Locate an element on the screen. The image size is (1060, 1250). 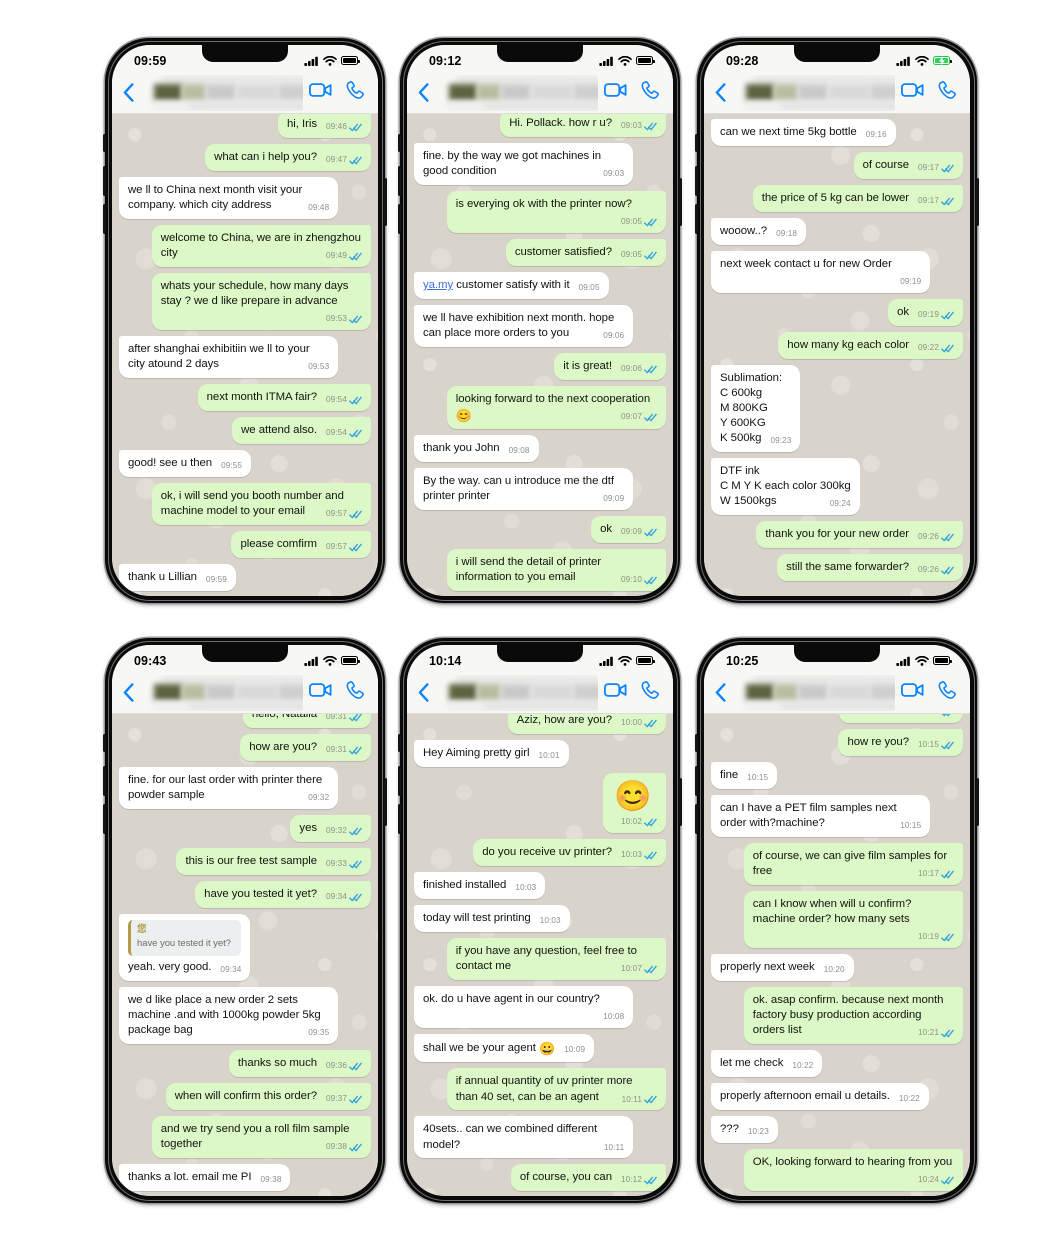
message-bubble: what can i help you? 09:47 is located at coordinates (288, 157).